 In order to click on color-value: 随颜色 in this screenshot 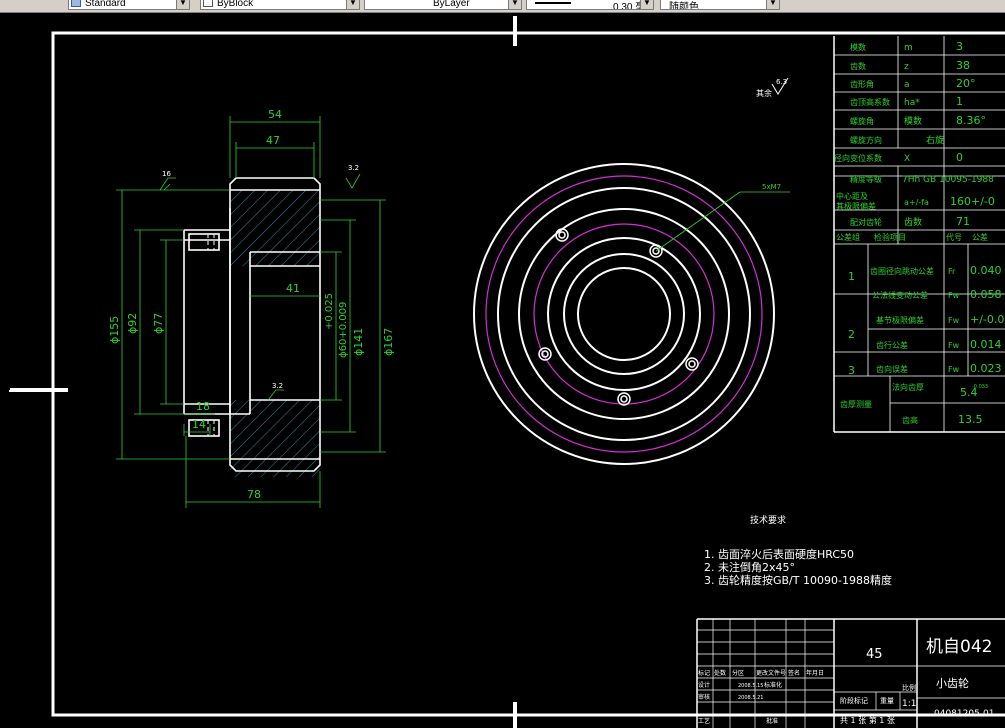, I will do `click(684, 6)`.